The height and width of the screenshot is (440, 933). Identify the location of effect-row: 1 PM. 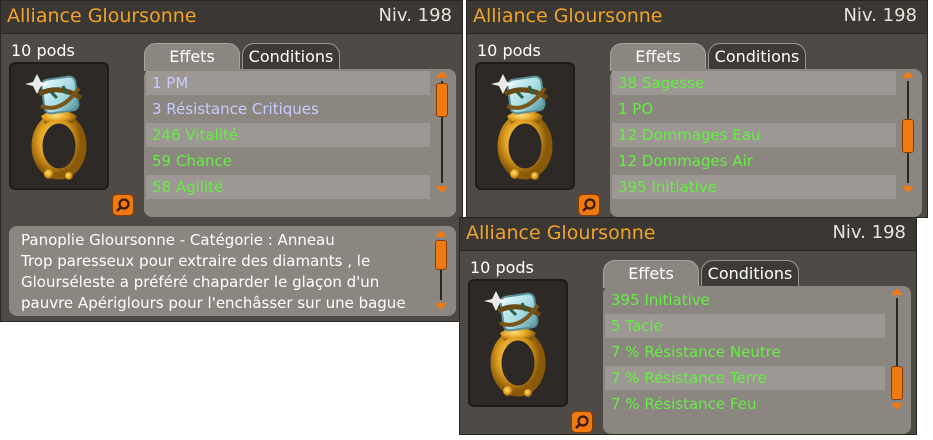
(288, 83).